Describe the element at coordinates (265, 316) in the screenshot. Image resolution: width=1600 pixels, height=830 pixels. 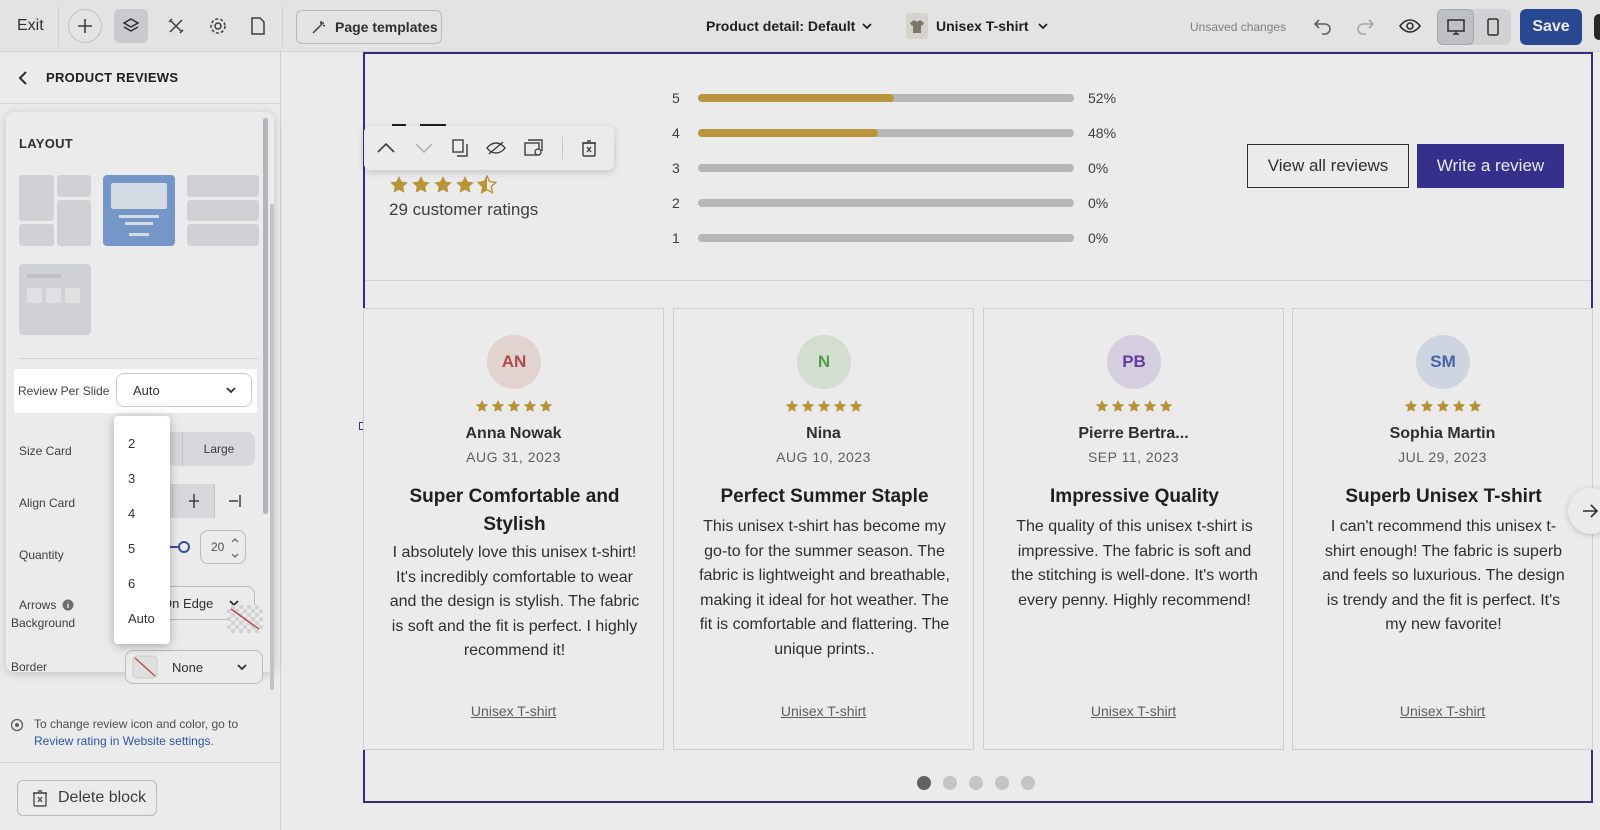
I see `panel-scrollbar` at that location.